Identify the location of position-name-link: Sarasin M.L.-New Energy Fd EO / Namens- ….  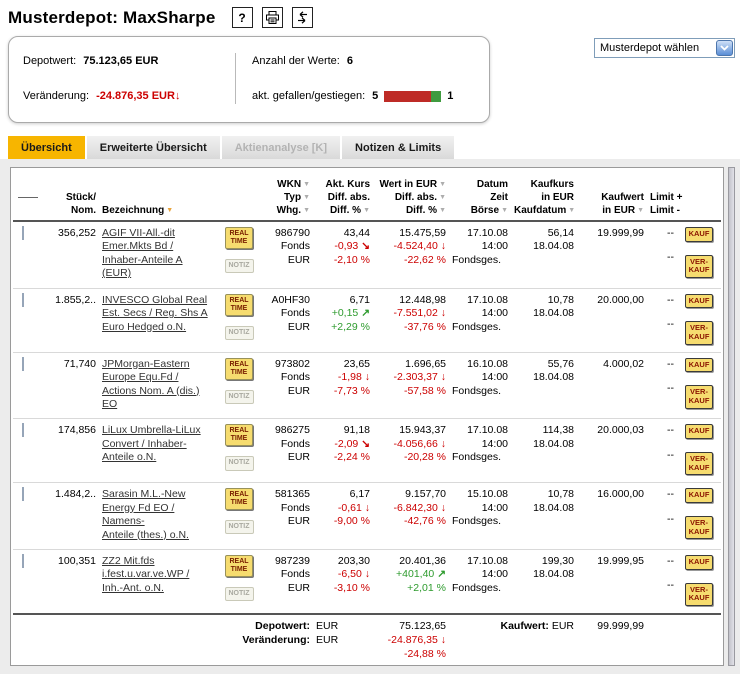
(158, 515).